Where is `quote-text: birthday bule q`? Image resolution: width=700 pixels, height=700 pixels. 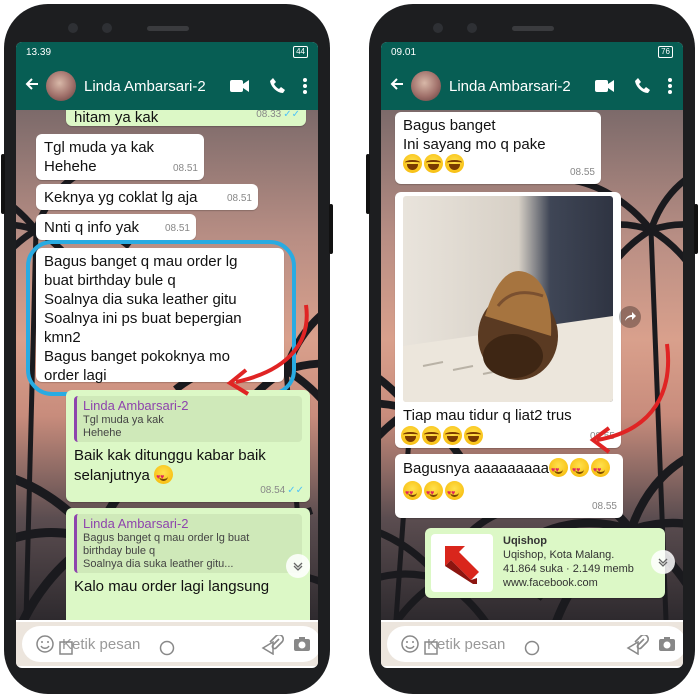
quote-text: birthday bule q is located at coordinates (119, 551).